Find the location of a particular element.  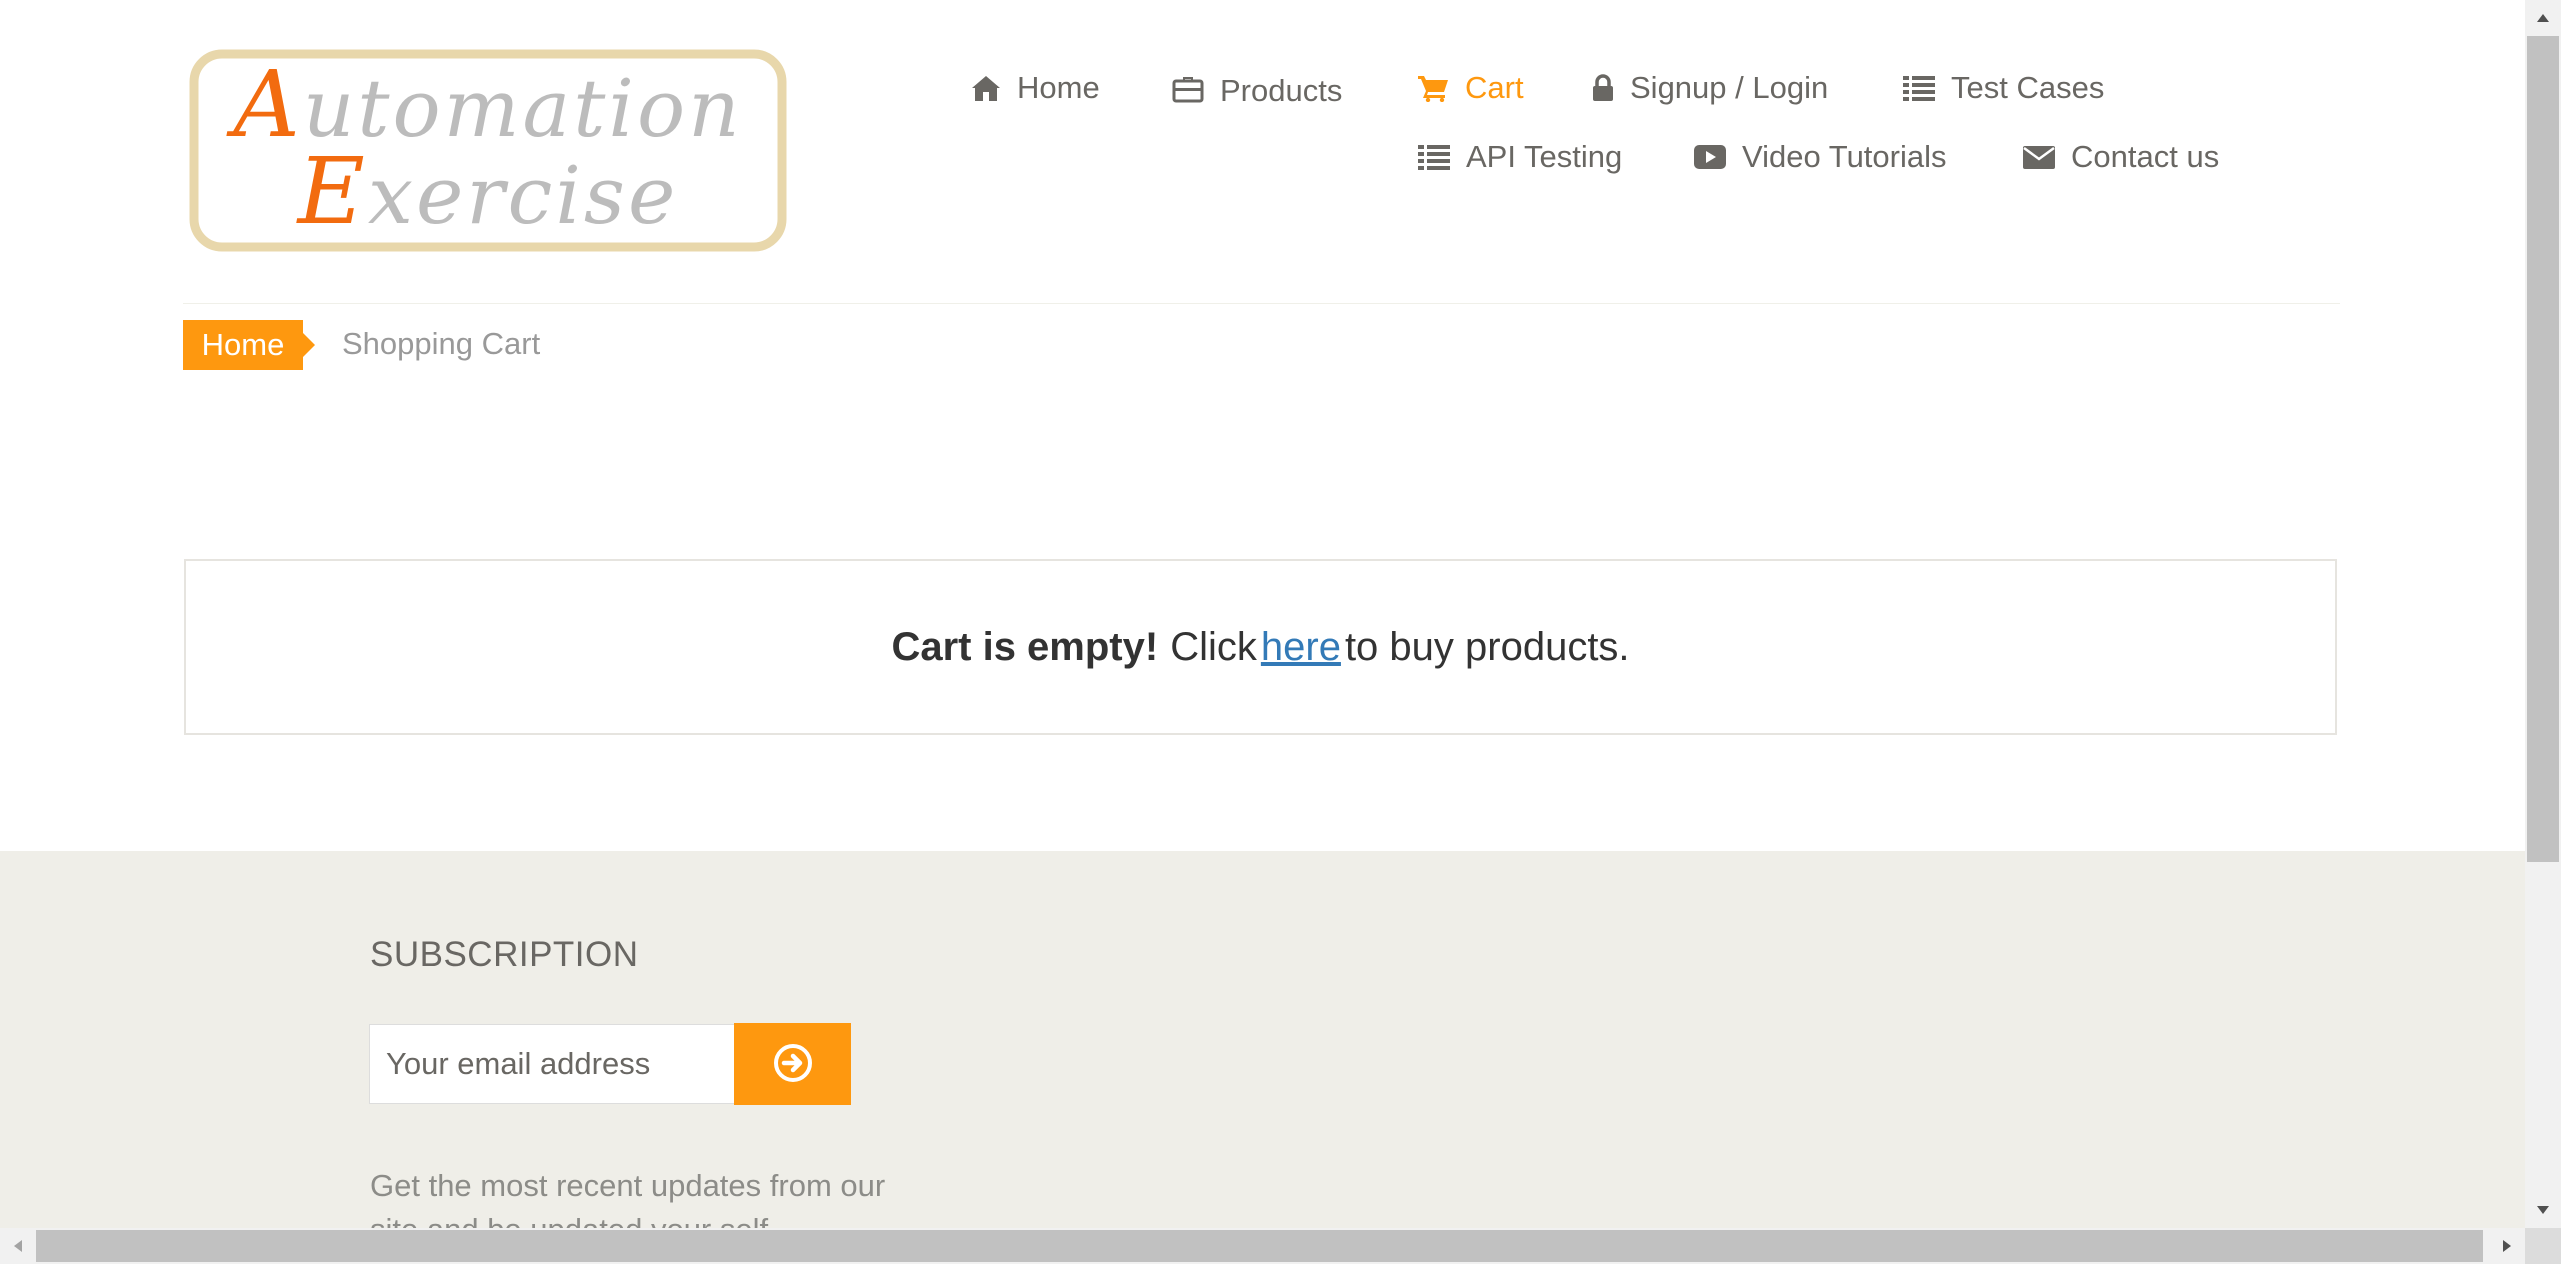

breadcrumb-home: Home is located at coordinates (249, 345).